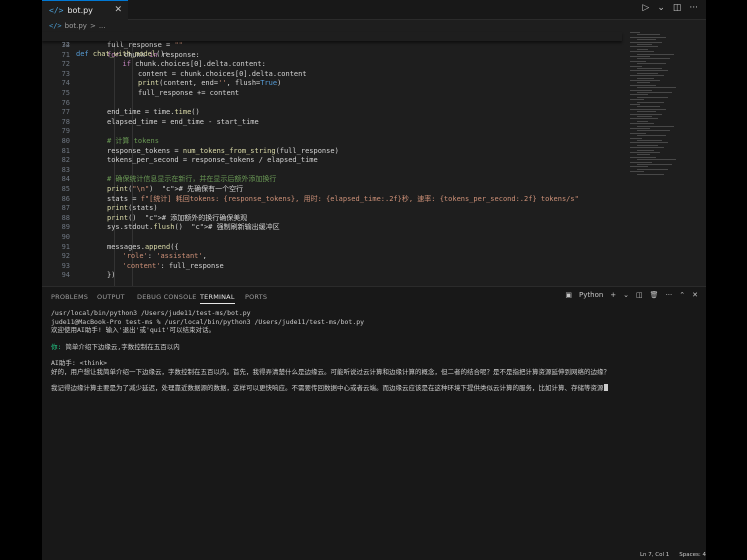 The width and height of the screenshot is (747, 560). Describe the element at coordinates (65, 179) in the screenshot. I see `line-number: 84` at that location.